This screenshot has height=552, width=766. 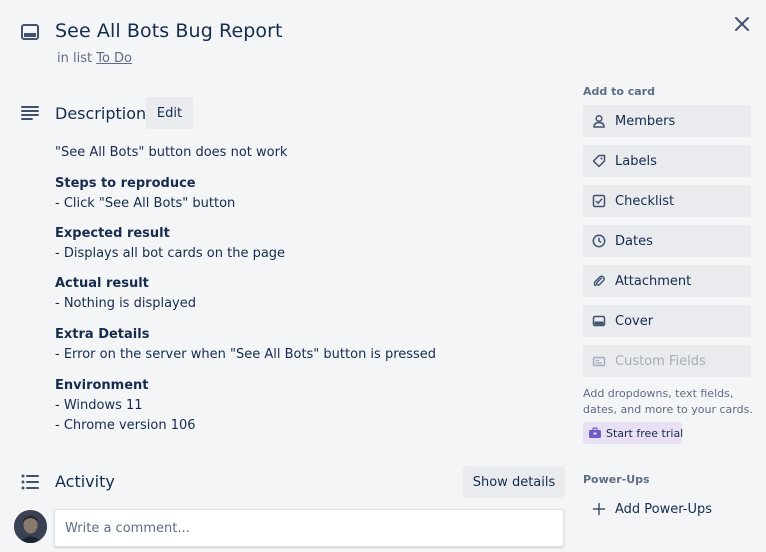 What do you see at coordinates (30, 482) in the screenshot?
I see `activity-icon` at bounding box center [30, 482].